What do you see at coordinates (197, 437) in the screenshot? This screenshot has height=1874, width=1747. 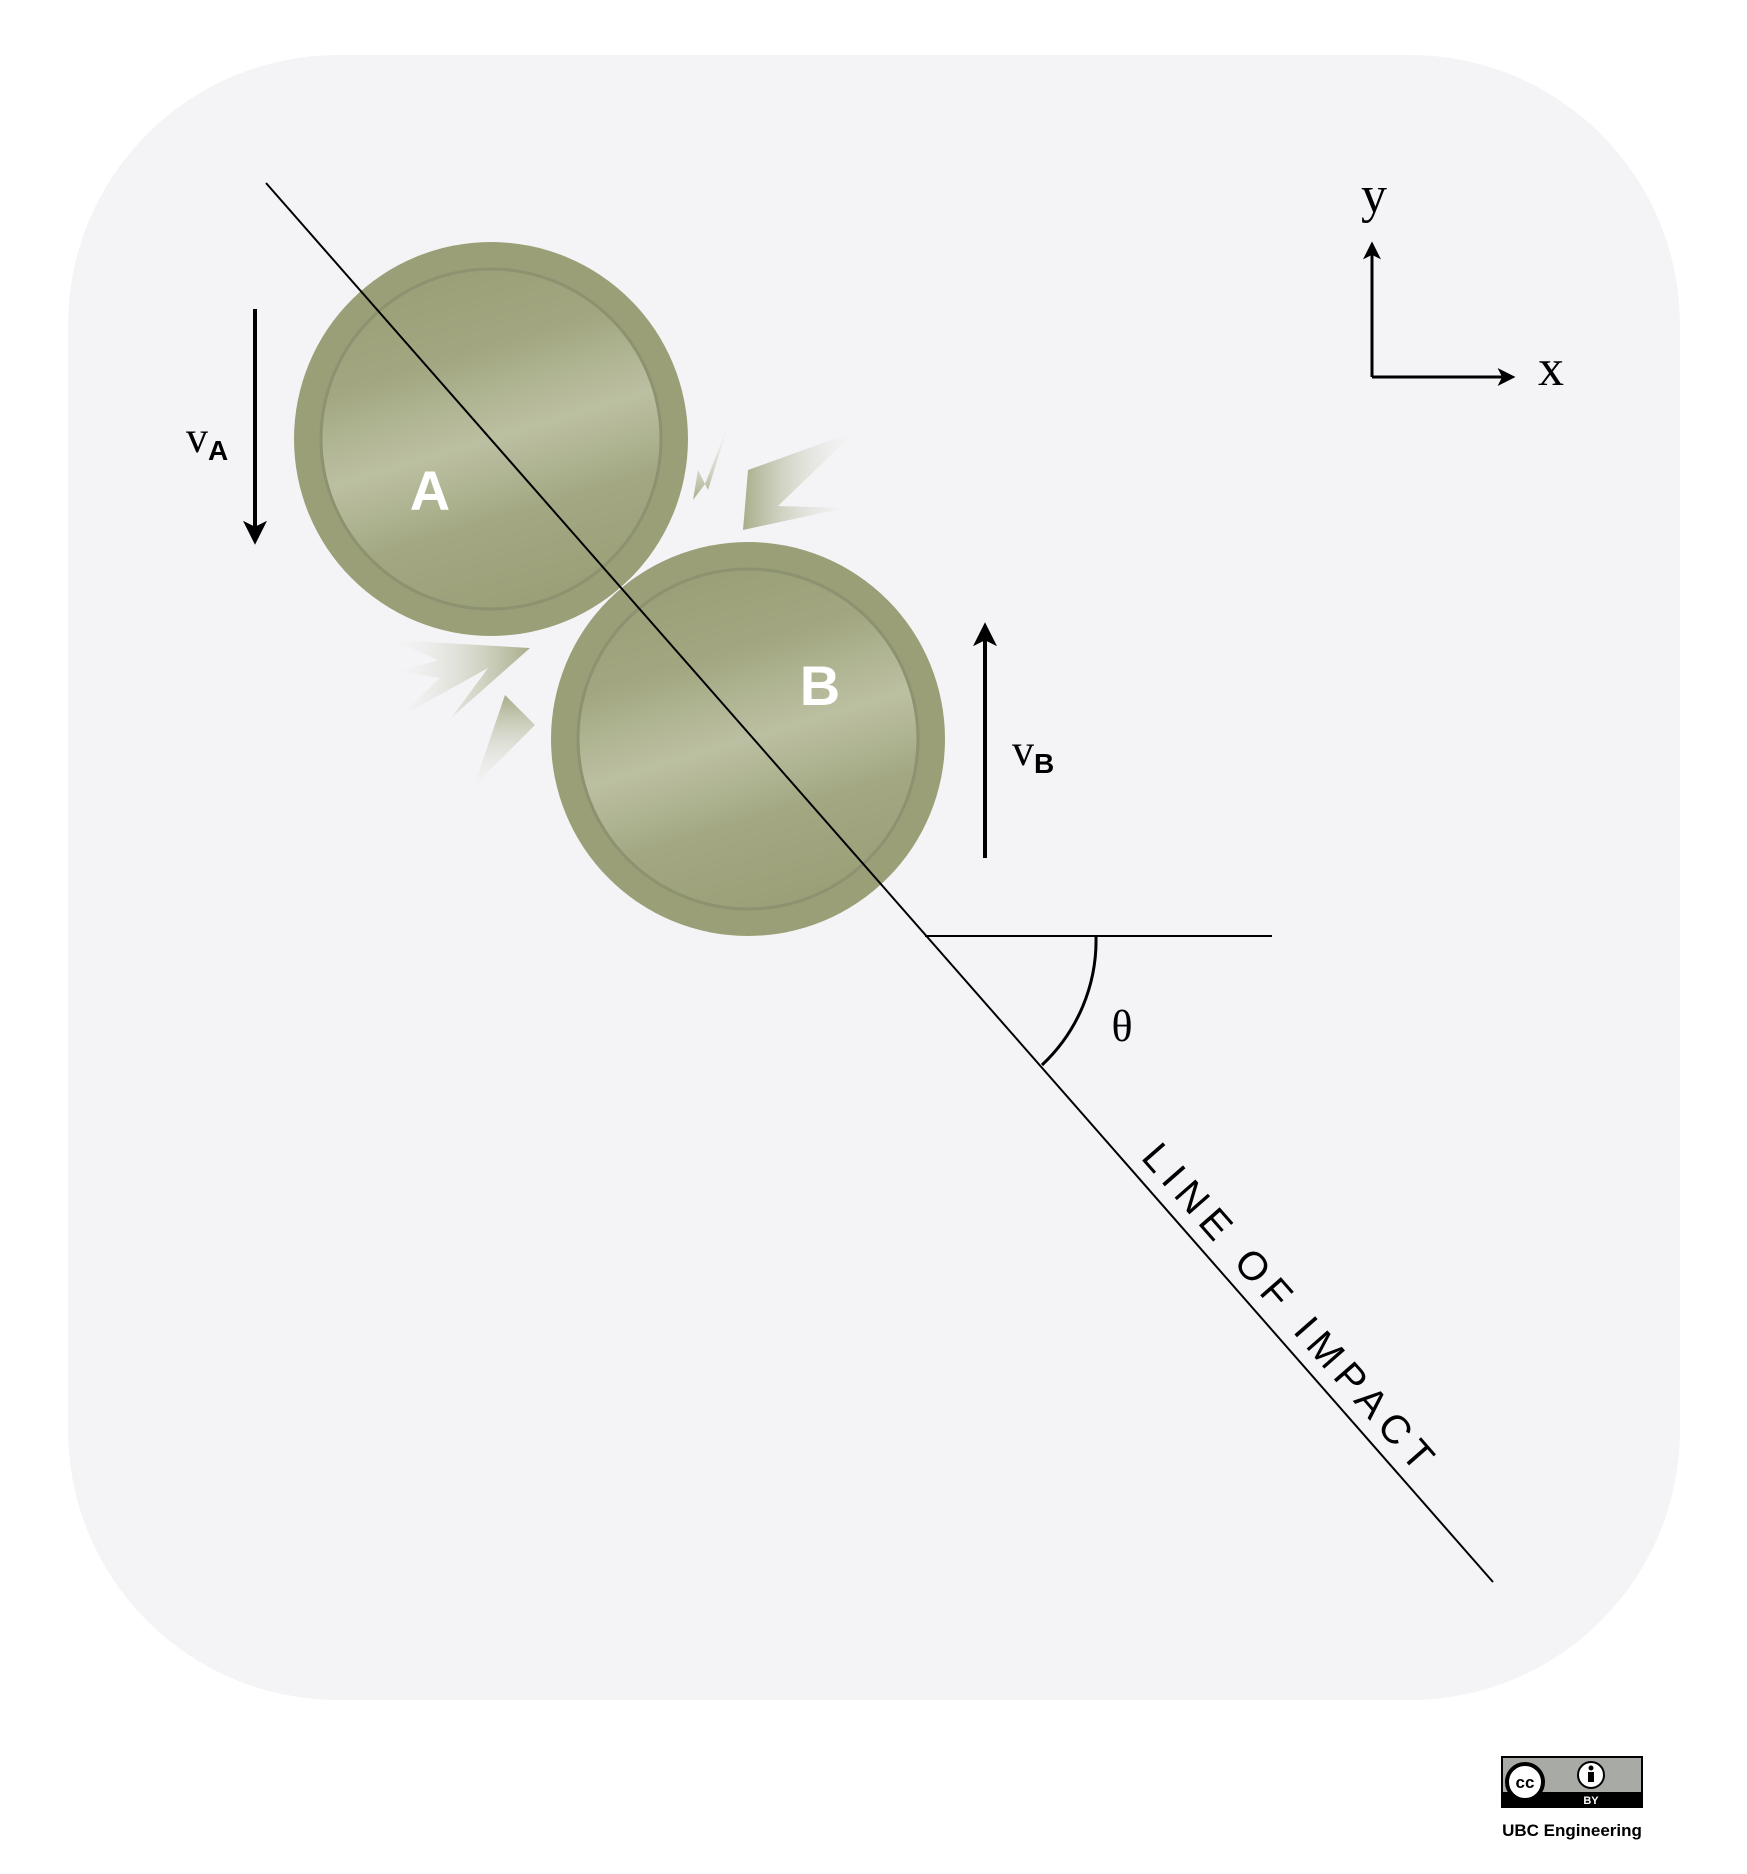 I see `velocity-a-symbol: v` at bounding box center [197, 437].